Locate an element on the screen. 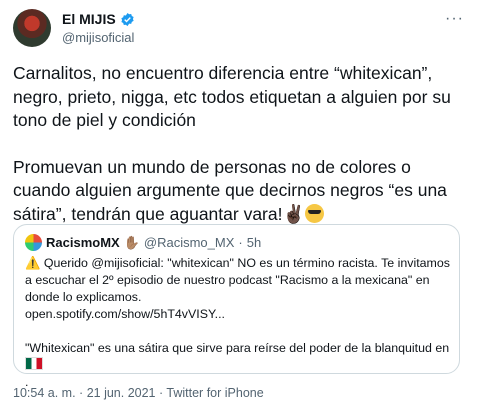 This screenshot has width=477, height=411. quoted-author-avatar is located at coordinates (33, 242).